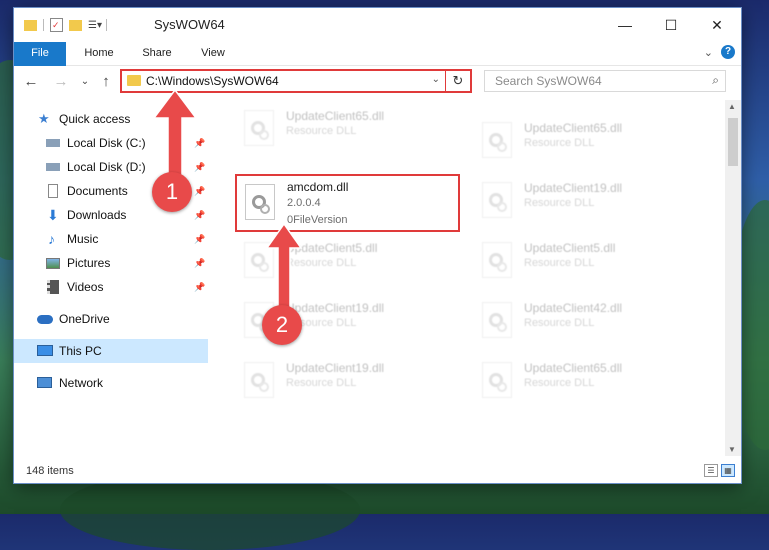  Describe the element at coordinates (728, 470) in the screenshot. I see `tiles-view-icon: ▦` at that location.